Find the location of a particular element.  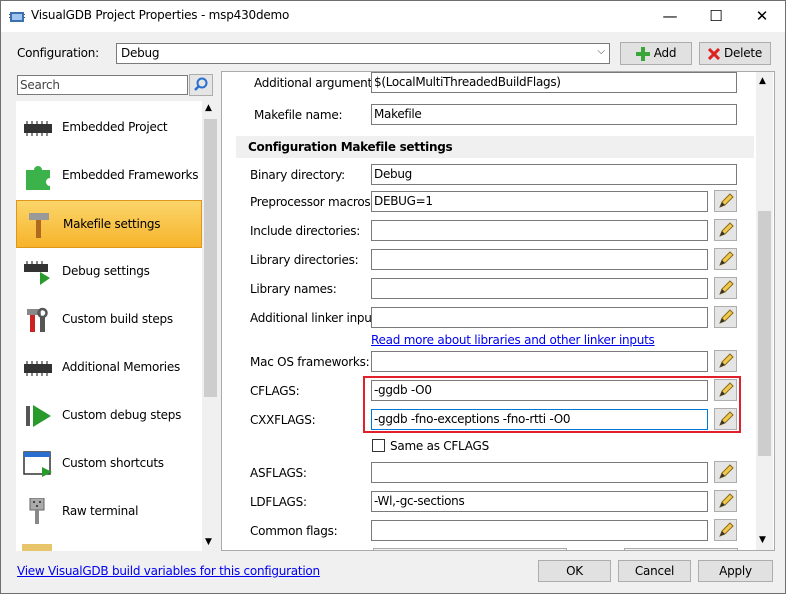

sidebar-item-debug-settings: Debug settings is located at coordinates (109, 272).